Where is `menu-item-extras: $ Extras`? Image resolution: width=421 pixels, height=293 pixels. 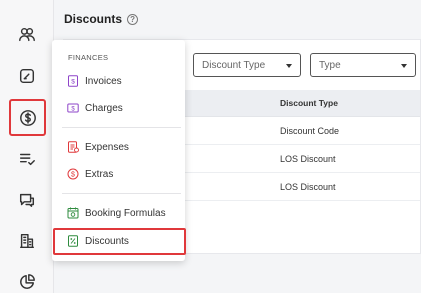
menu-item-extras: $ Extras is located at coordinates (90, 174).